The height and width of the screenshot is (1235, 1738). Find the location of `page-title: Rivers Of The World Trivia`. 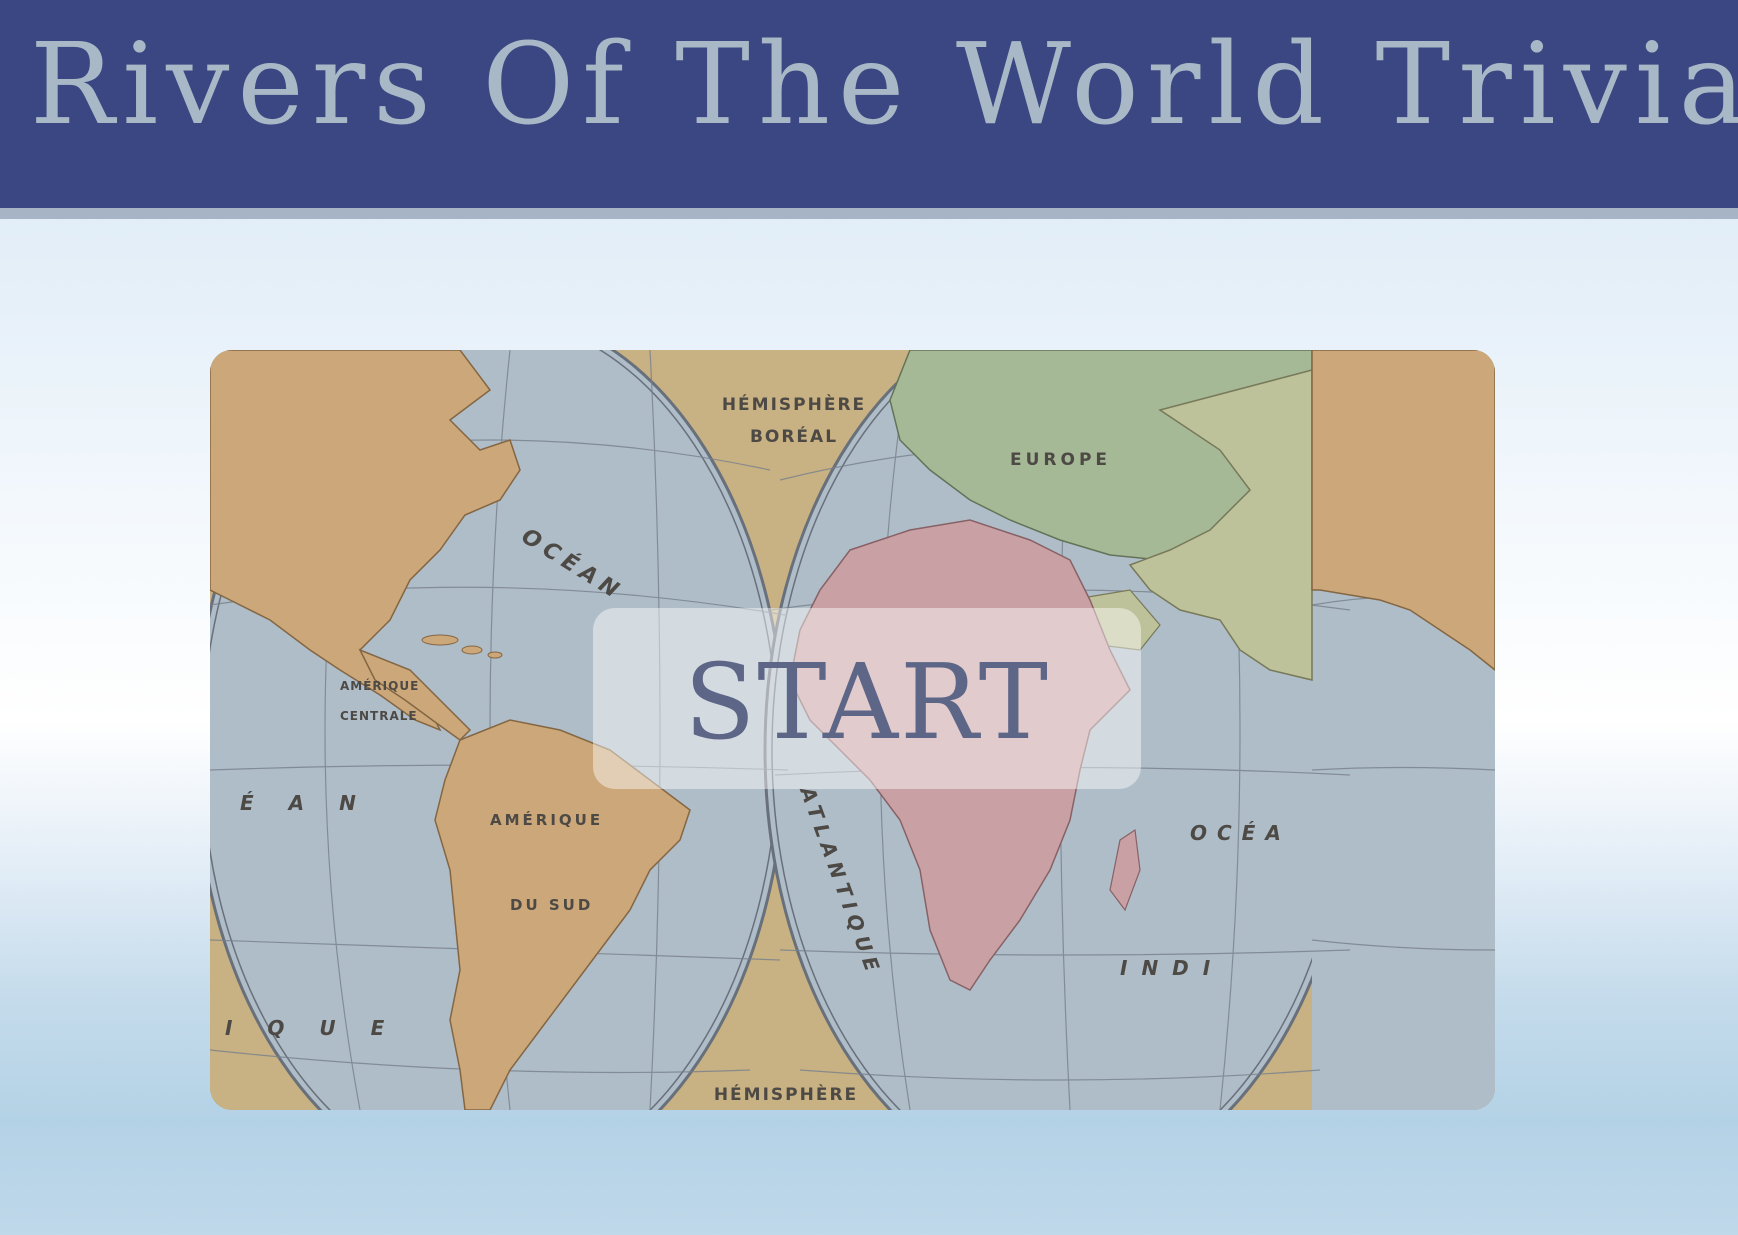

page-title: Rivers Of The World Trivia is located at coordinates (884, 85).